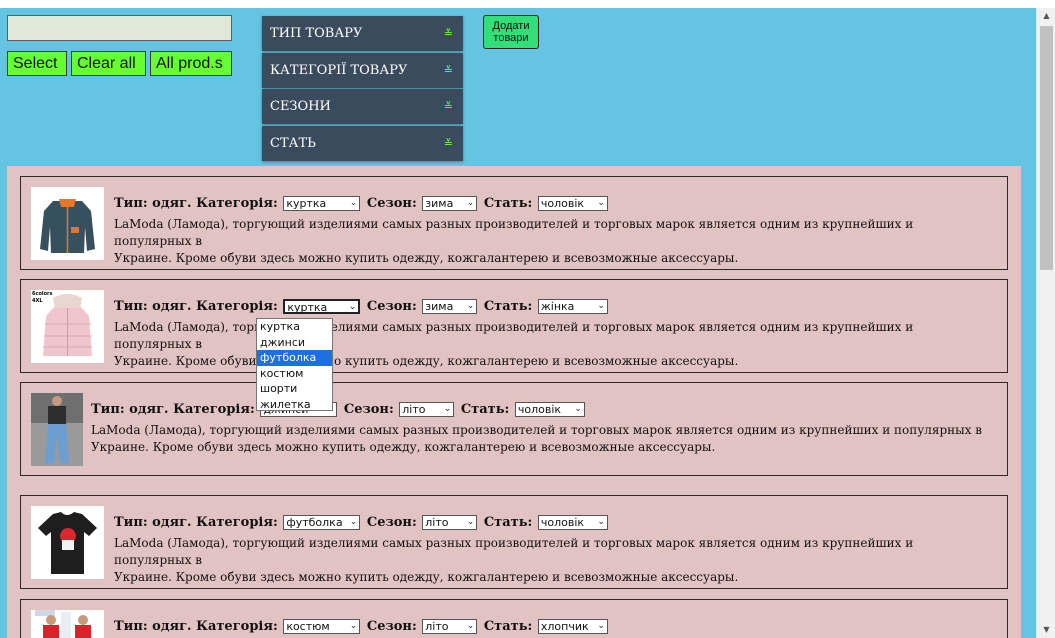 The width and height of the screenshot is (1055, 638). What do you see at coordinates (119, 28) in the screenshot?
I see `search-input` at bounding box center [119, 28].